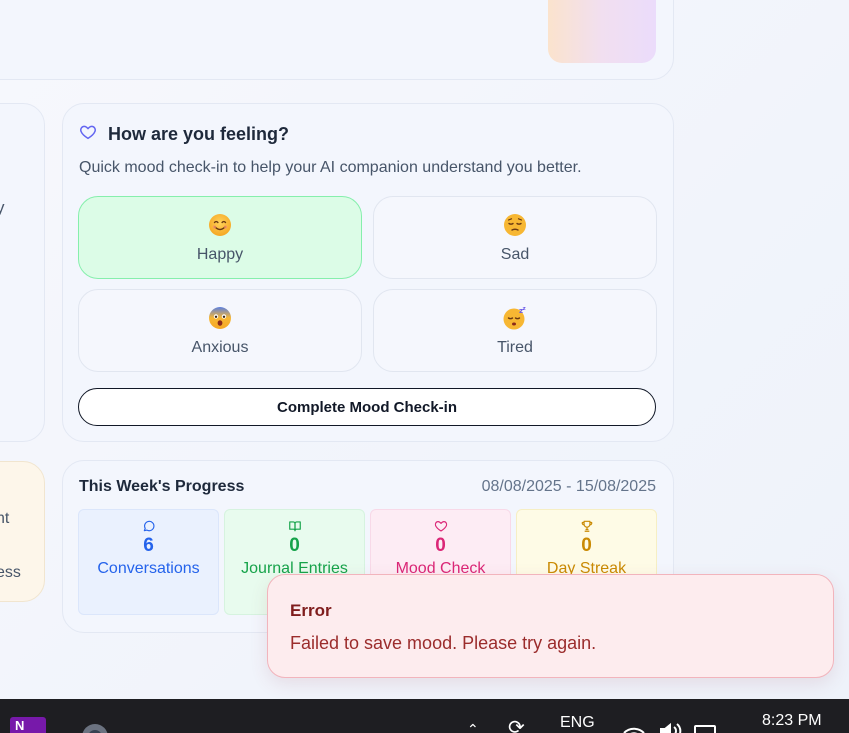 The width and height of the screenshot is (849, 733). What do you see at coordinates (10, 572) in the screenshot?
I see `left-panel-2-text-fragment: ess` at bounding box center [10, 572].